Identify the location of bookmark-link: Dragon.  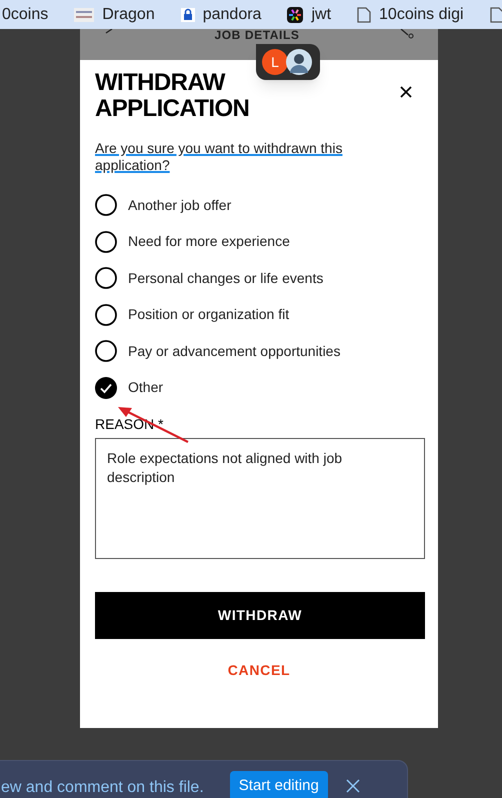
(128, 14).